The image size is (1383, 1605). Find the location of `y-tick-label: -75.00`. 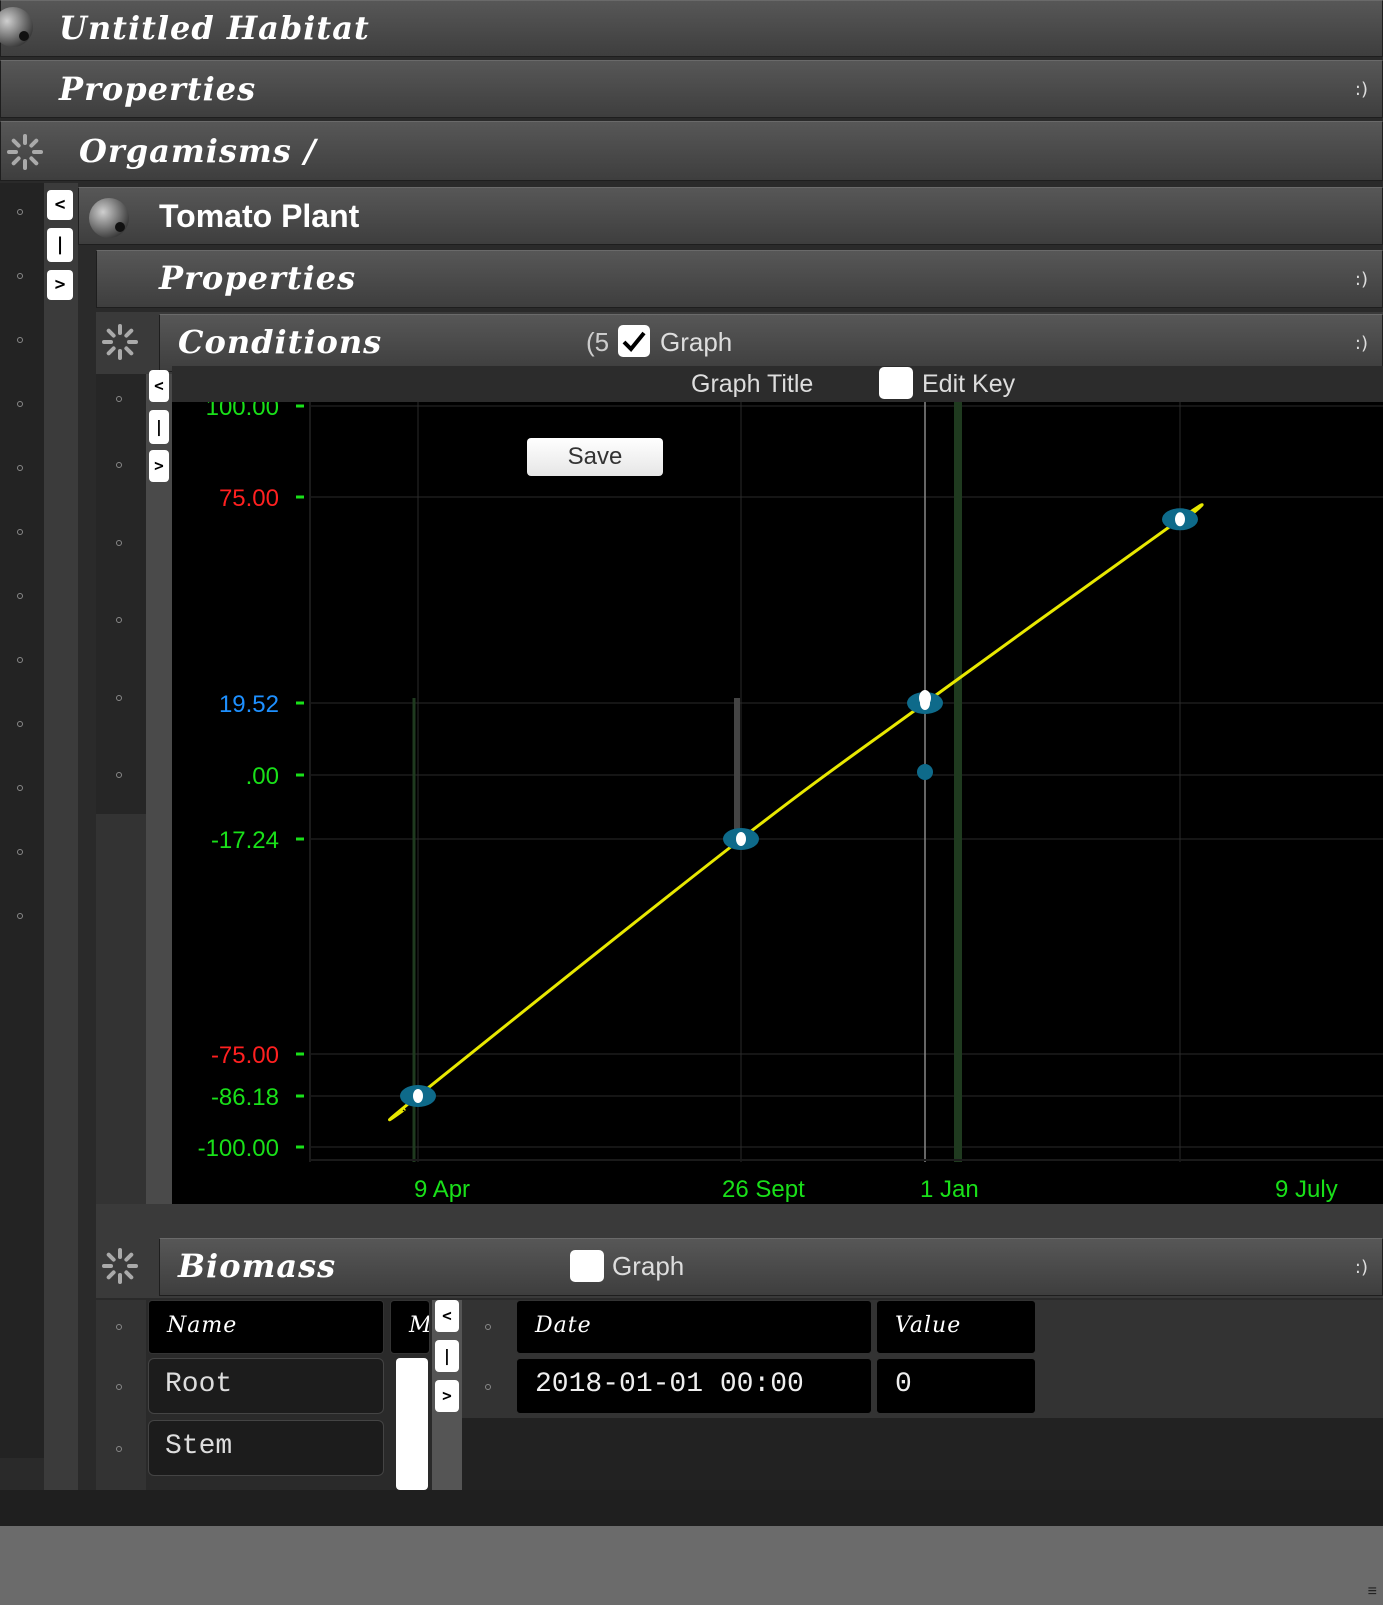

y-tick-label: -75.00 is located at coordinates (245, 1055).